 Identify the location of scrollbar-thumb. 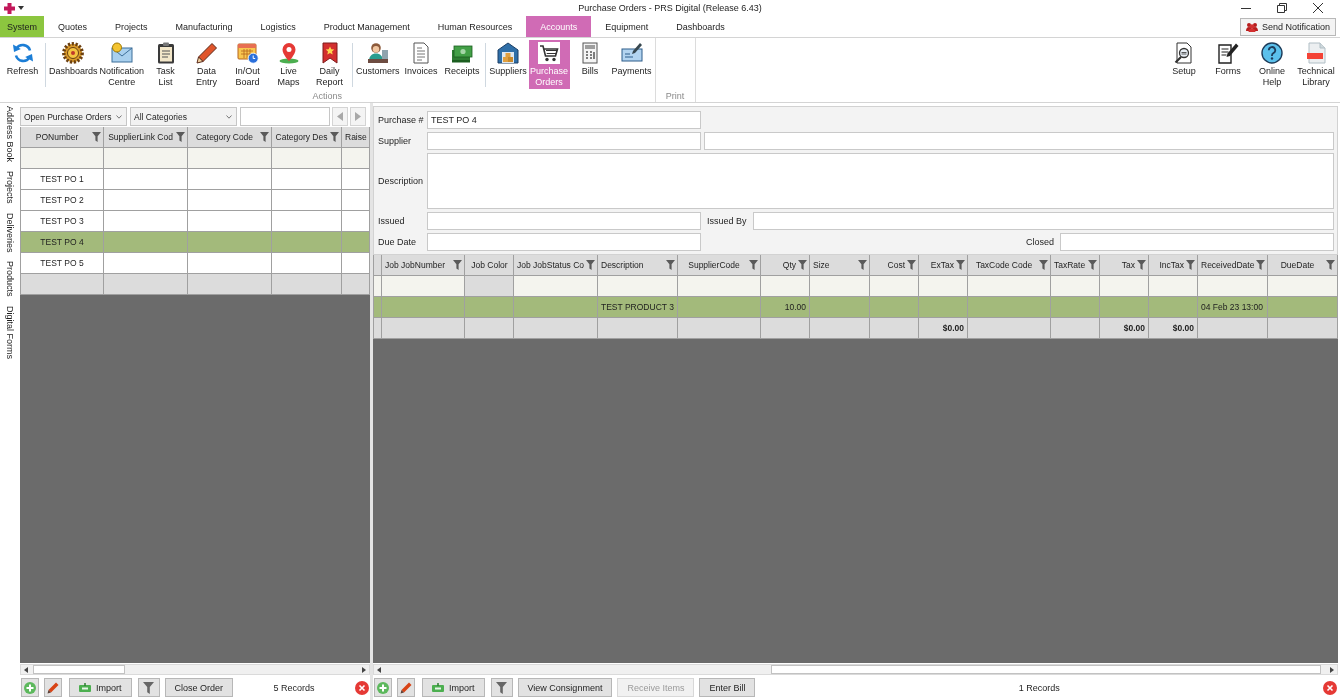
(79, 669).